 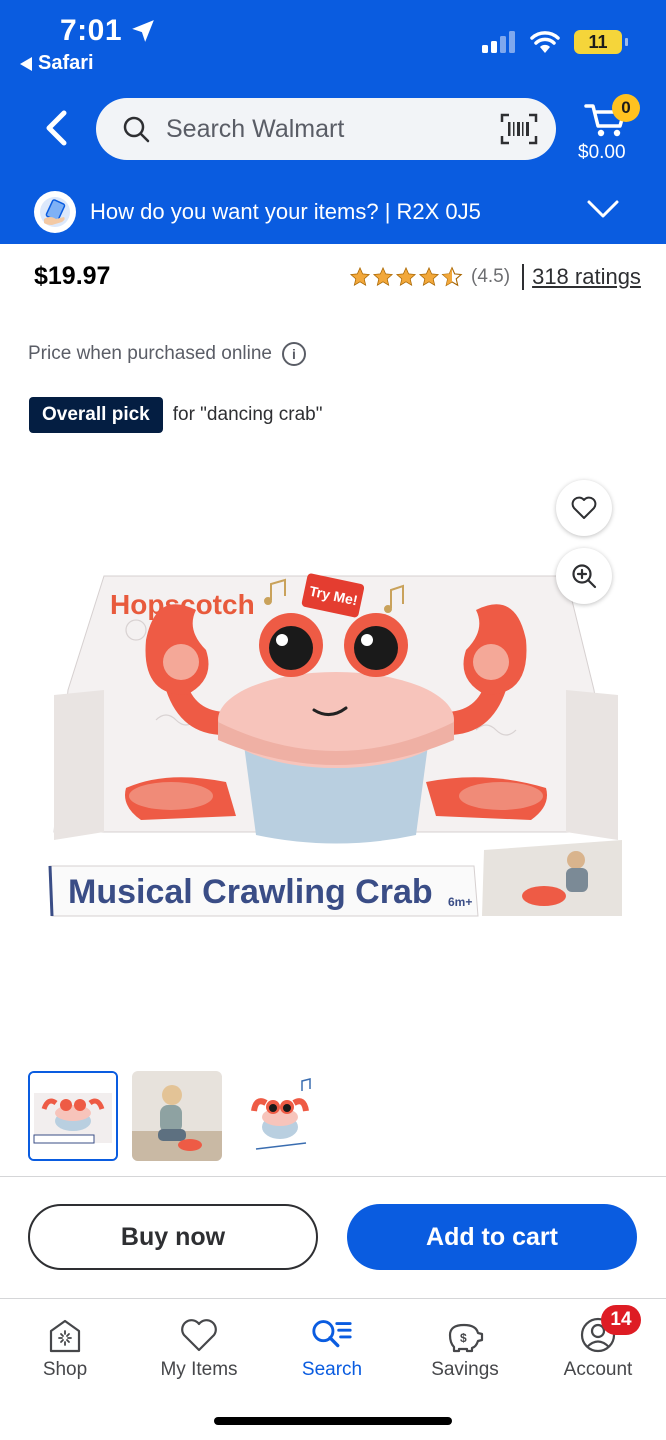 I want to click on cart-count-badge: 0, so click(x=626, y=108).